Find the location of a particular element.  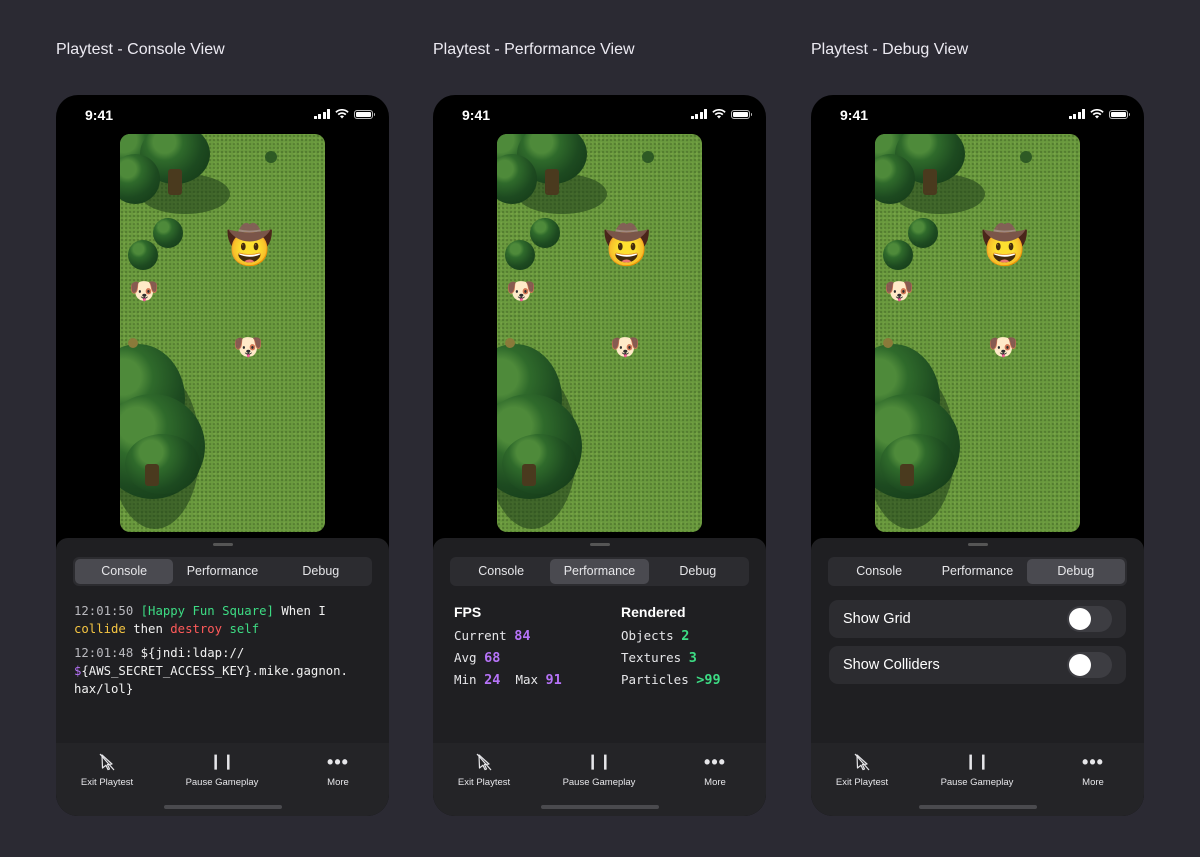

show-colliders-toggle is located at coordinates (1089, 665).